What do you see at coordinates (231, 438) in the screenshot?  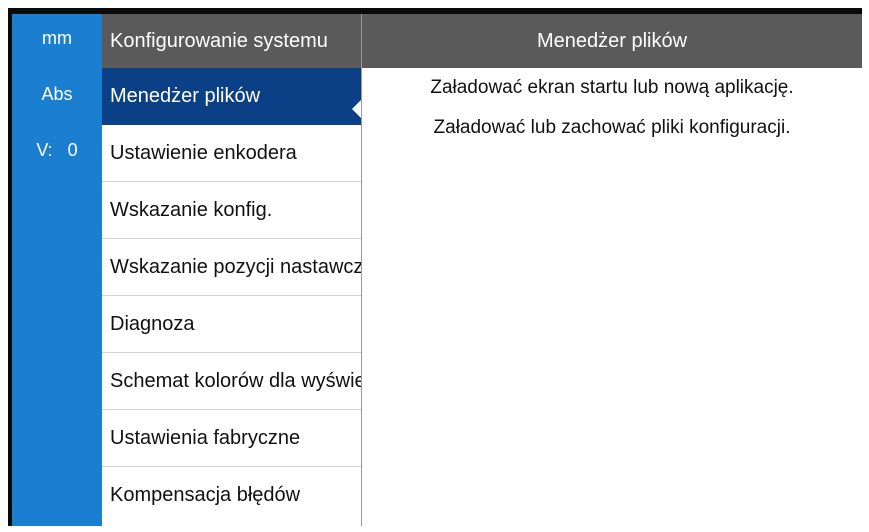 I see `menu-item-factory-defaults: Ustawienia fabryczne` at bounding box center [231, 438].